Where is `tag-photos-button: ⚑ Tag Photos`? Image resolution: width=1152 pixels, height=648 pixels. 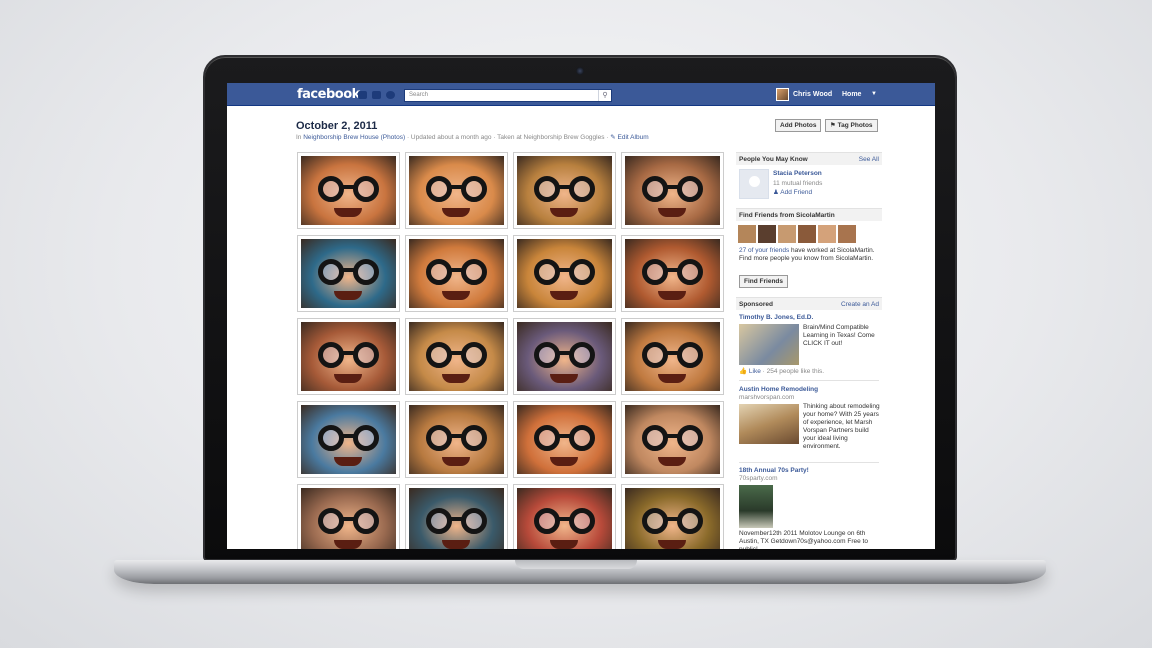 tag-photos-button: ⚑ Tag Photos is located at coordinates (851, 125).